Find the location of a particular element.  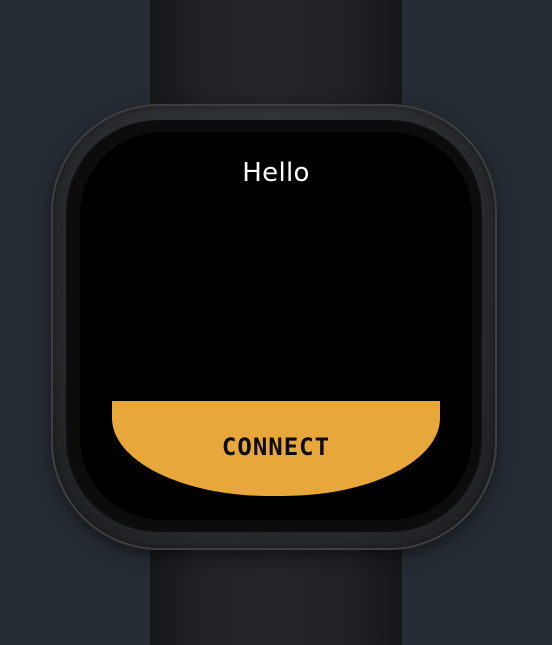

connect-button-label: CONNECT is located at coordinates (276, 447).